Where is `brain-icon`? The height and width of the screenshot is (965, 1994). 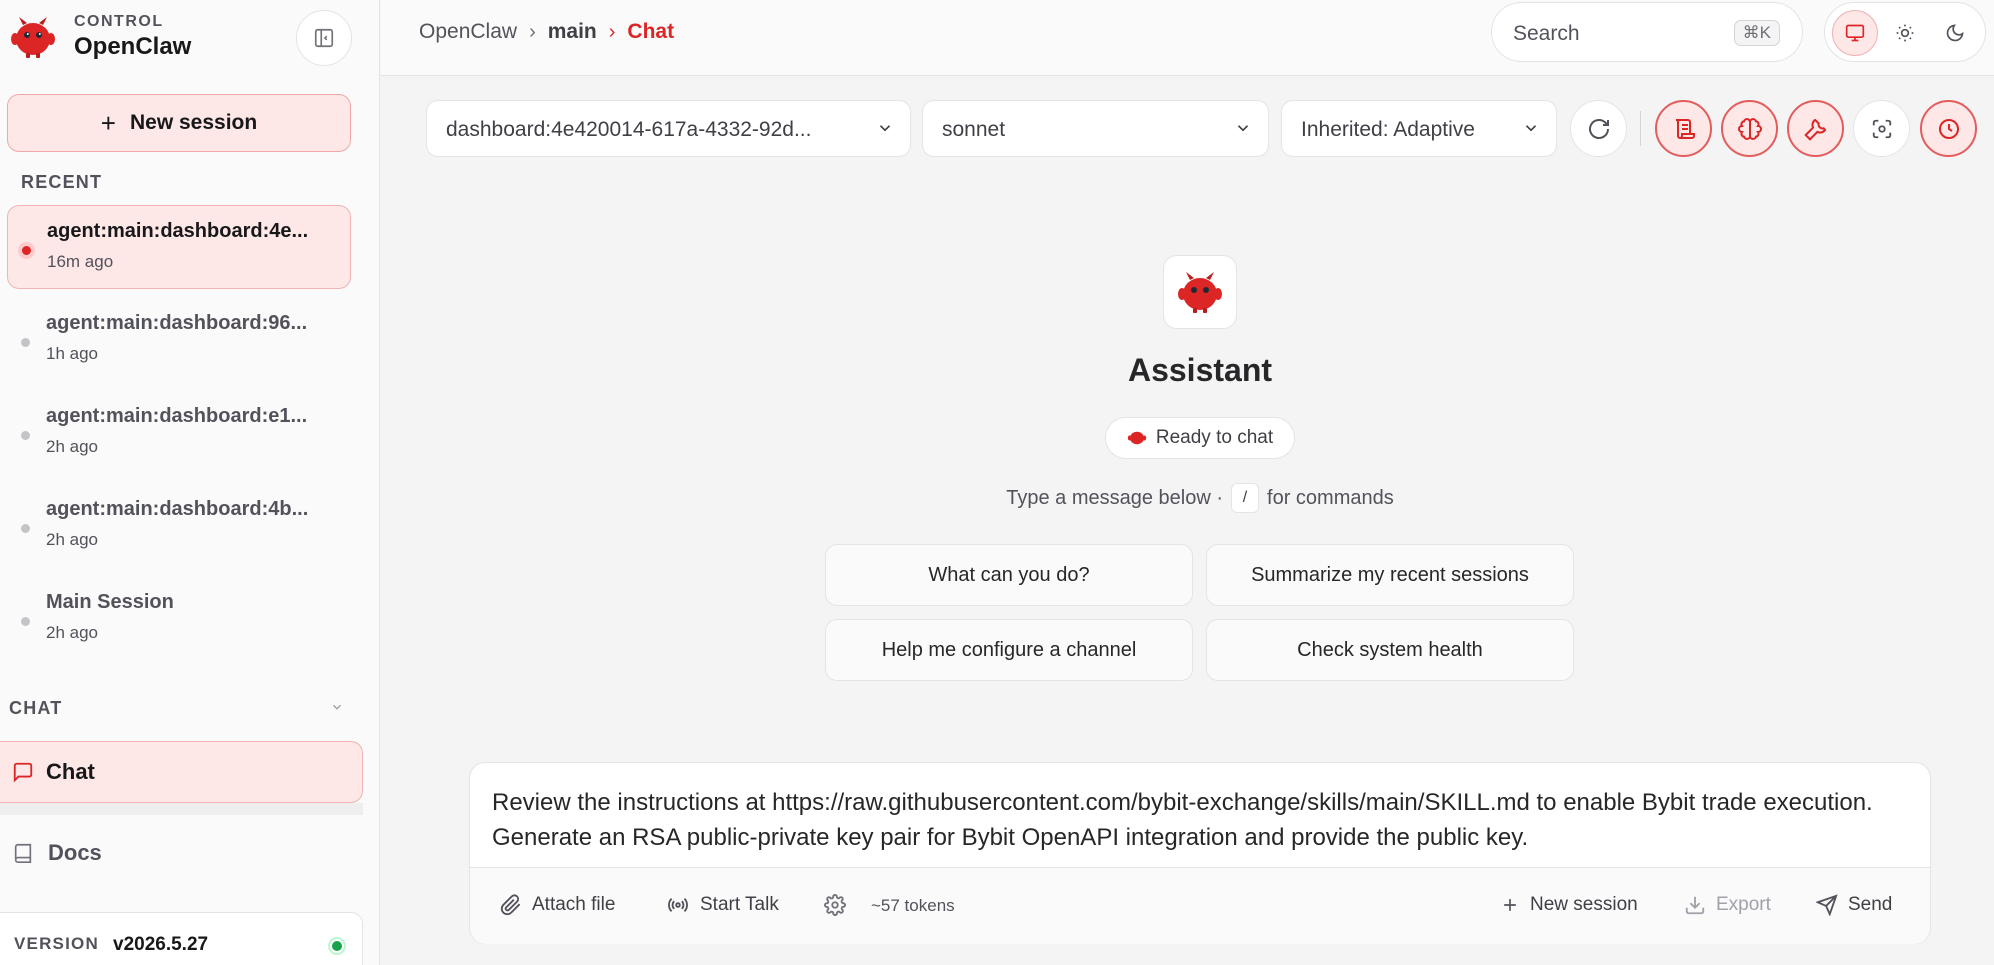
brain-icon is located at coordinates (1749, 129).